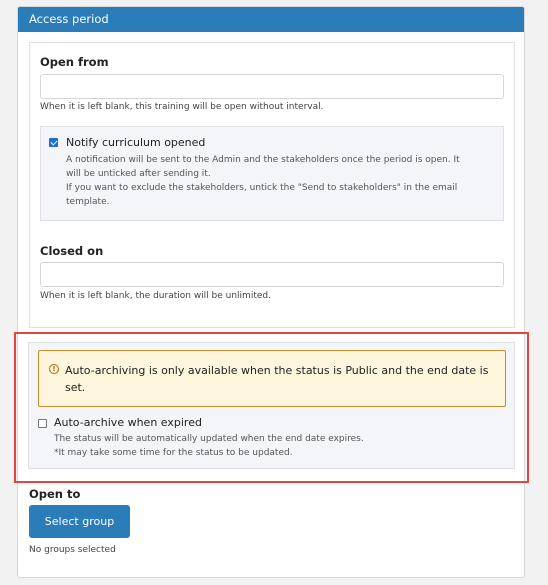 The image size is (548, 585). Describe the element at coordinates (135, 142) in the screenshot. I see `notify-label: Notify curriculum opened` at that location.